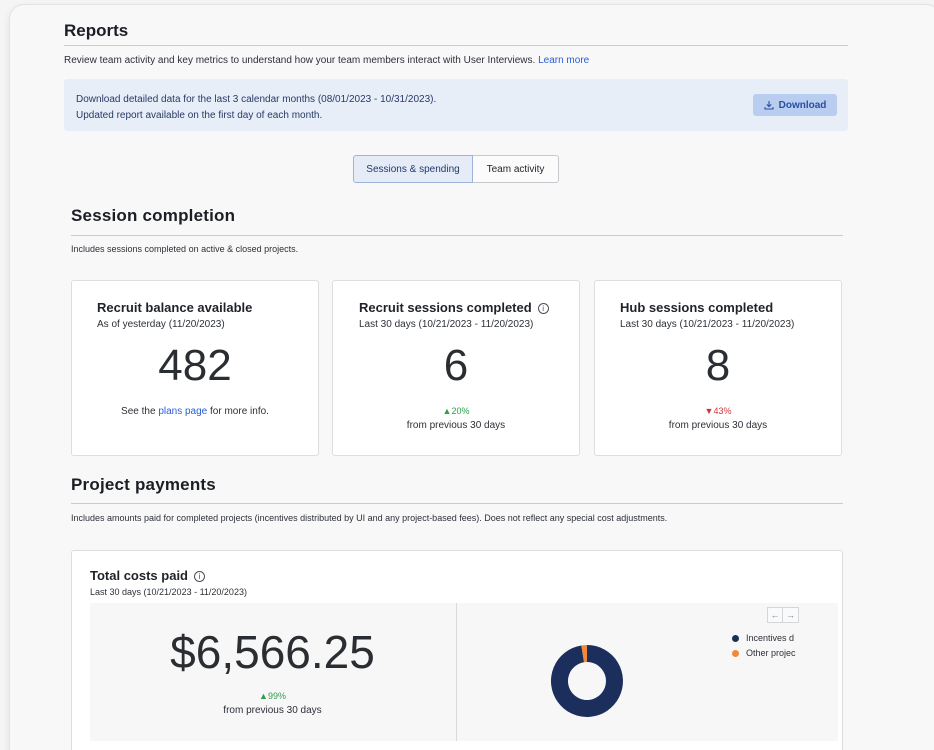  I want to click on change-value: 20%, so click(460, 411).